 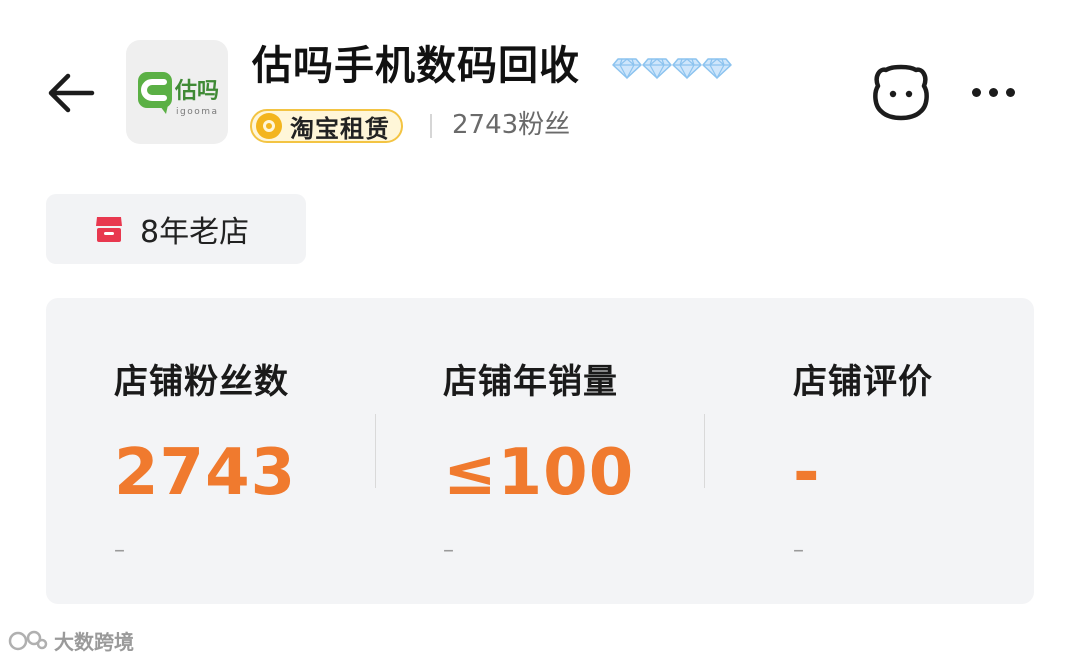 I want to click on shop-age-tag: 8年老店, so click(x=176, y=229).